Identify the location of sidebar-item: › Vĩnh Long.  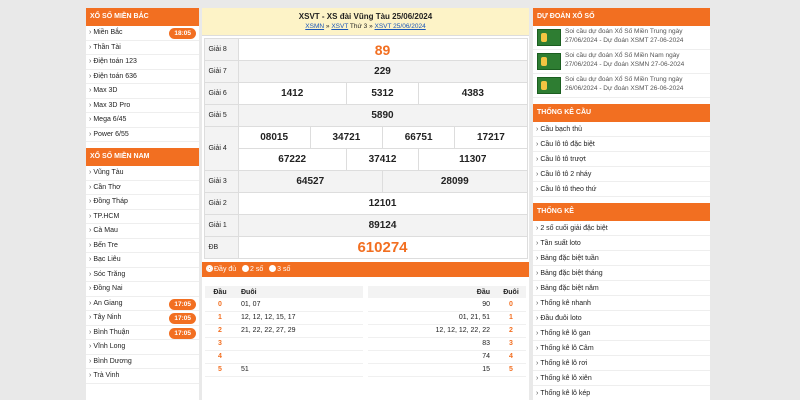
(142, 347).